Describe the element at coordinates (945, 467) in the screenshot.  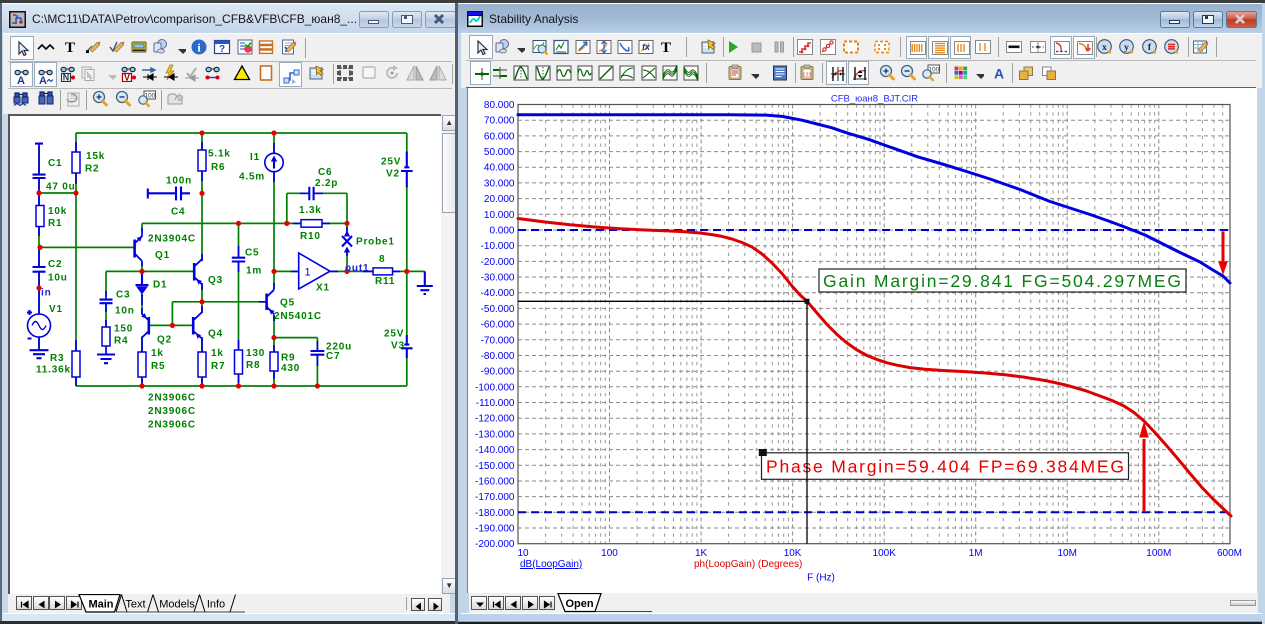
I see `svg-text:Phase Margin=59.404 FP=69.384M: Phase Margin=59.404 FP=69.384MEG` at that location.